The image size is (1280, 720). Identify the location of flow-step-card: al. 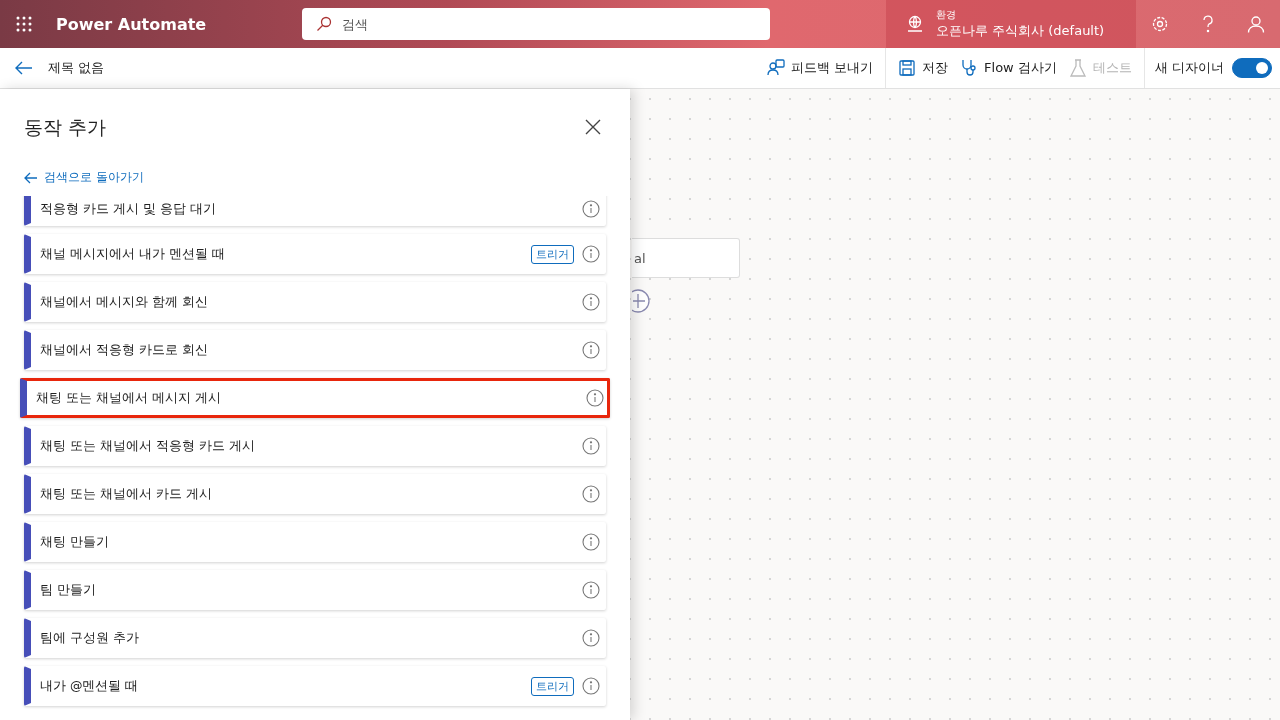
(686, 258).